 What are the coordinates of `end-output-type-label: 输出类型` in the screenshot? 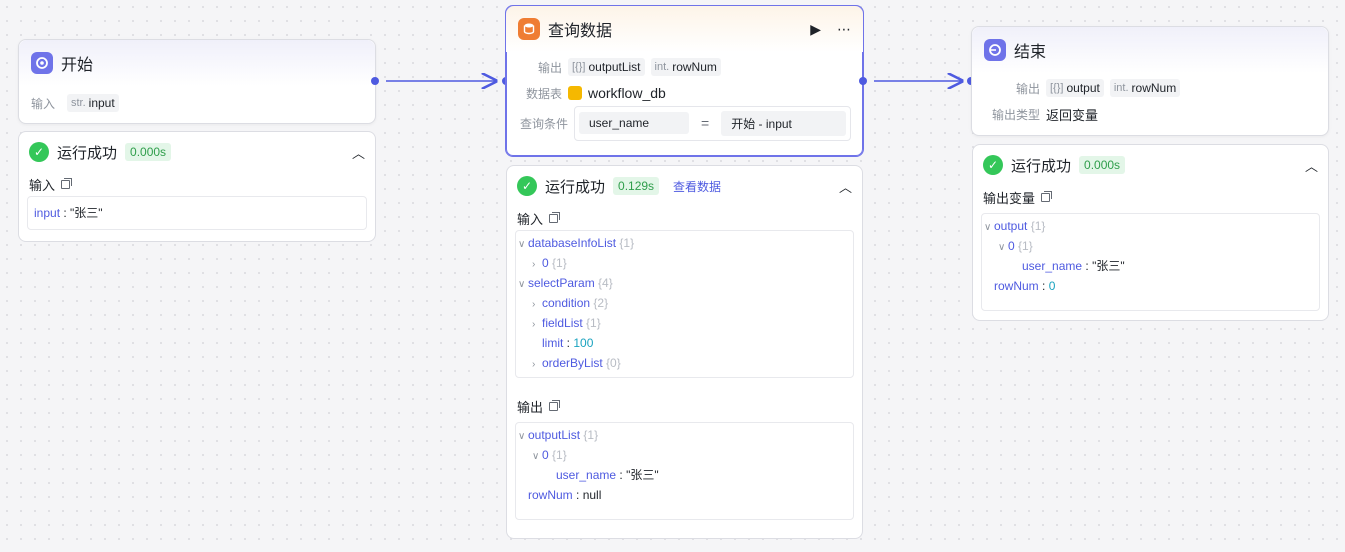 It's located at (1015, 114).